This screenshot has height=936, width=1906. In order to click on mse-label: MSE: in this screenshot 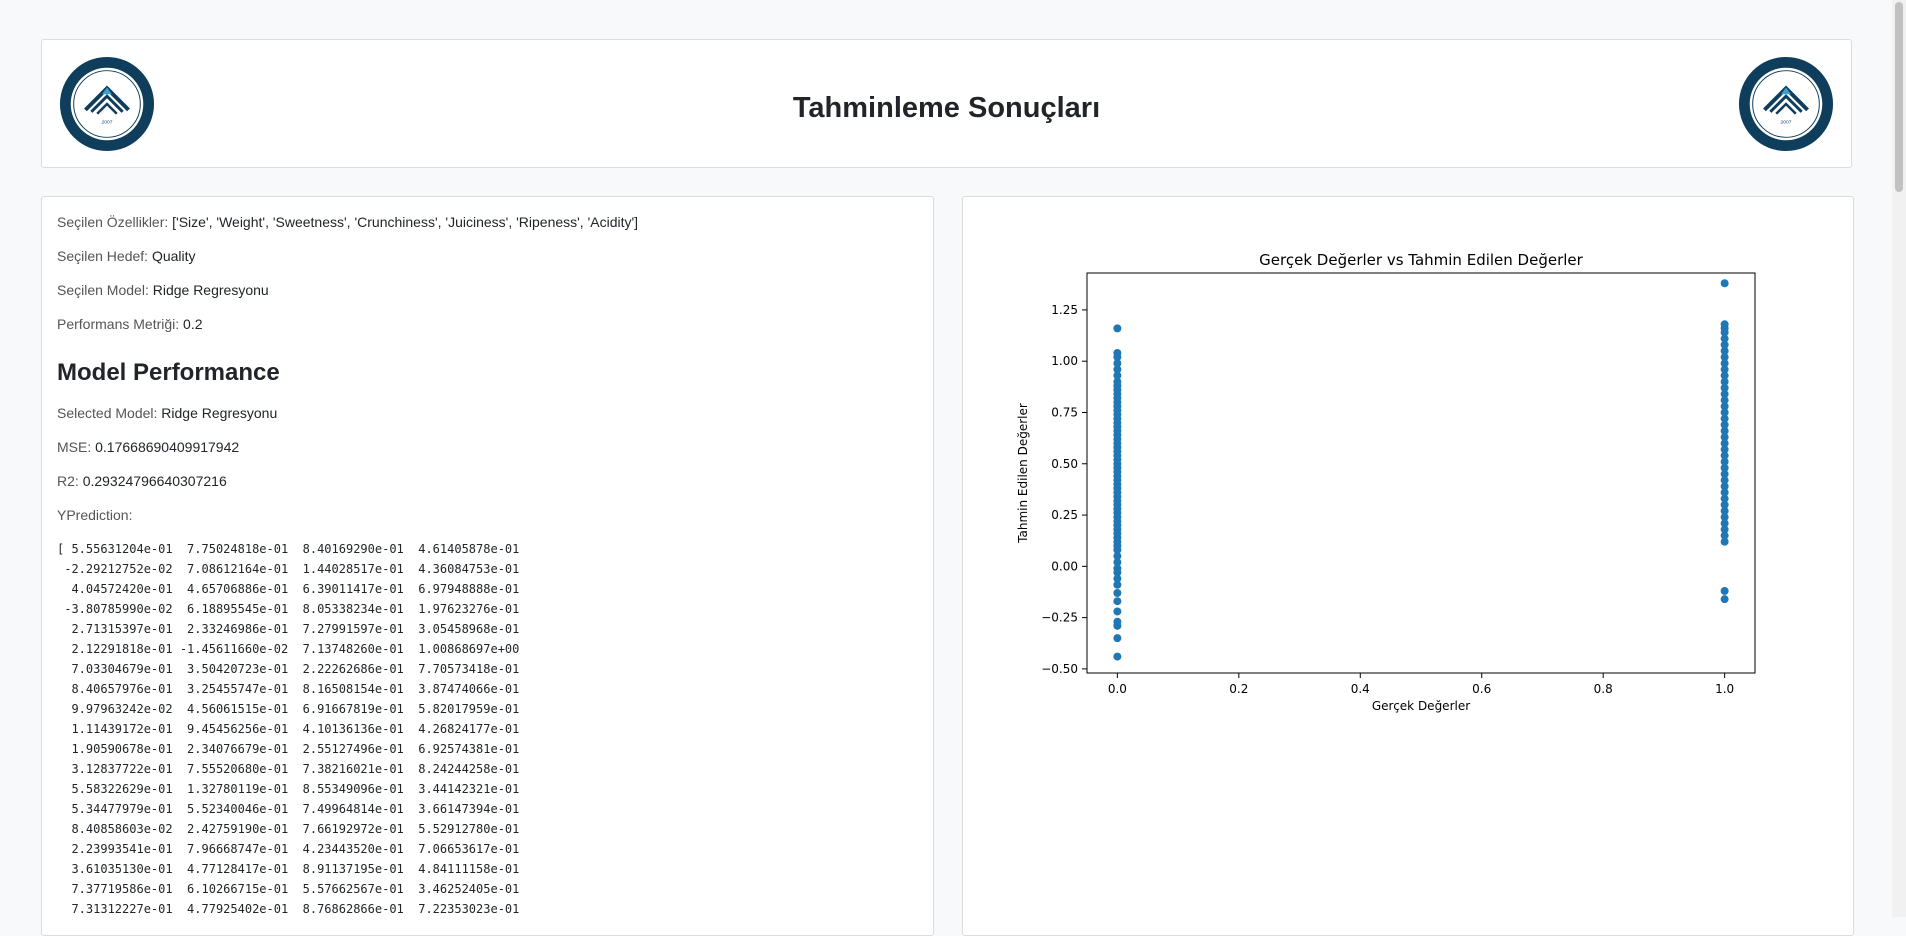, I will do `click(74, 447)`.